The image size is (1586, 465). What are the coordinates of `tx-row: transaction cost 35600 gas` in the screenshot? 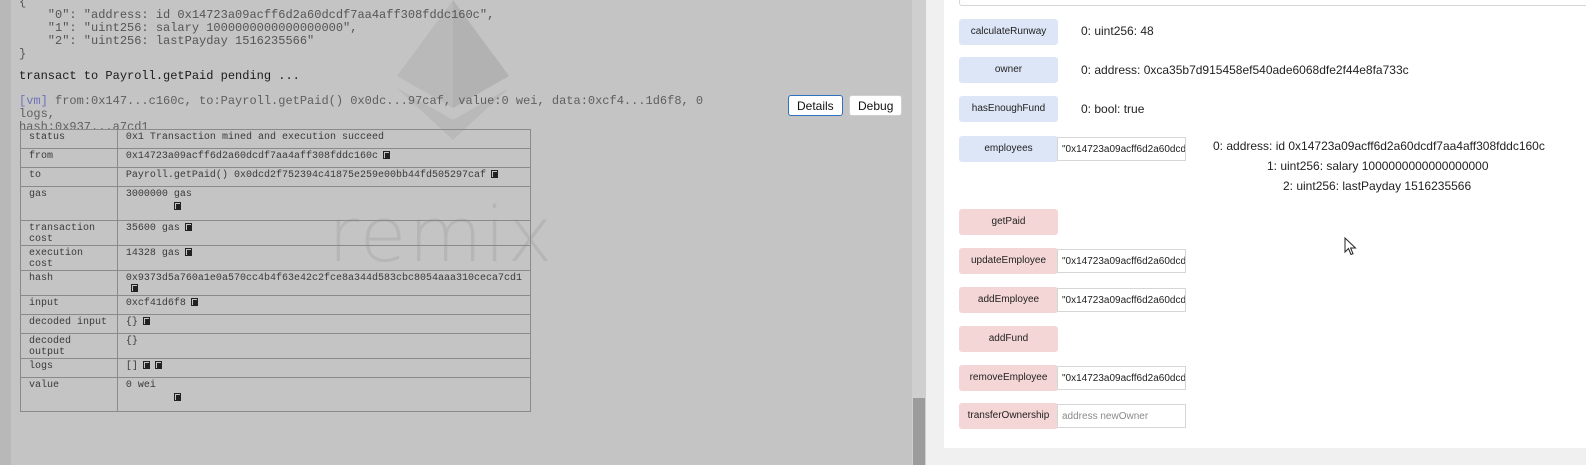 It's located at (276, 233).